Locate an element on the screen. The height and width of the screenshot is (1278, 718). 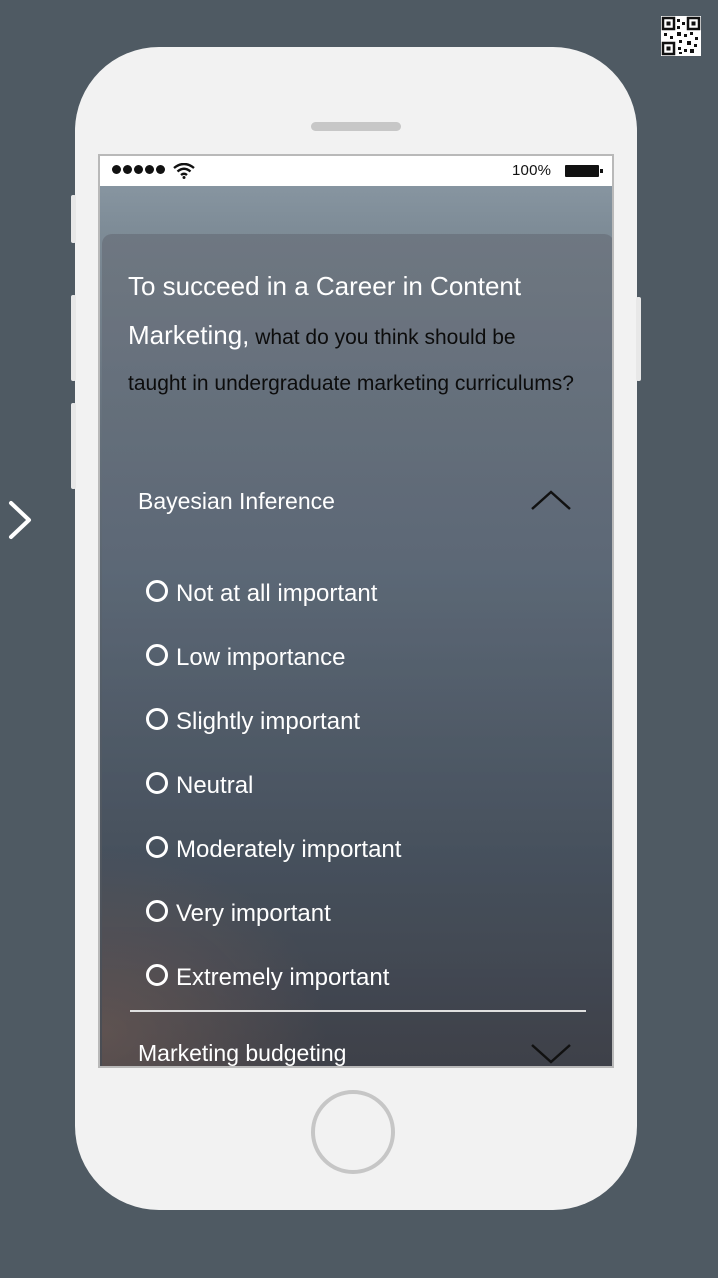
option-neutral: Neutral is located at coordinates (199, 786).